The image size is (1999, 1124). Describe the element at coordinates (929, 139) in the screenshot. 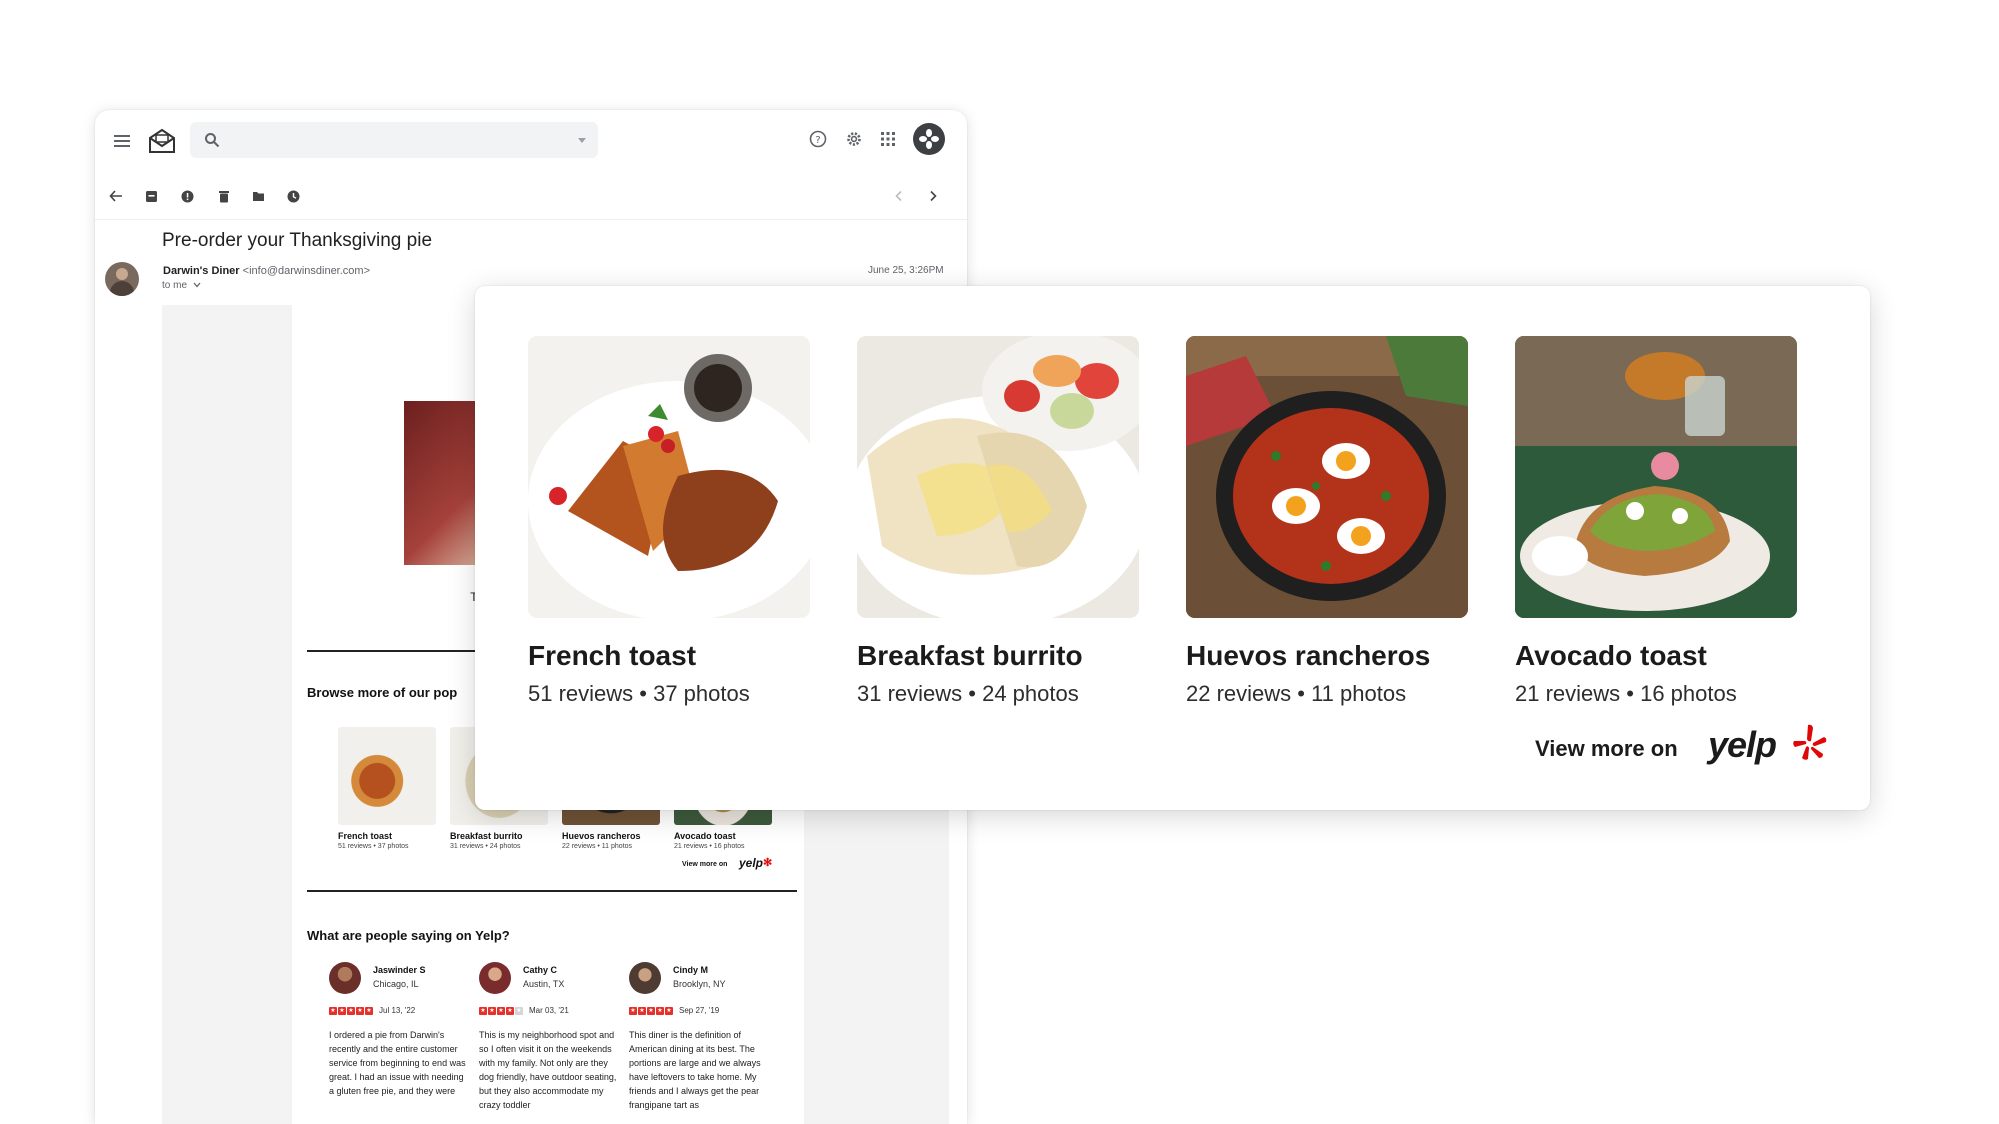

I see `account-avatar-icon` at that location.